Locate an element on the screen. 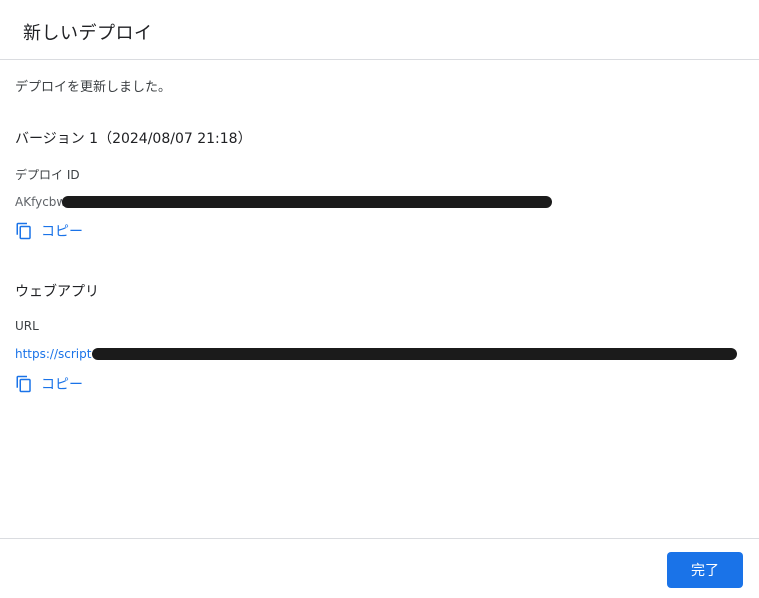 Image resolution: width=759 pixels, height=598 pixels. copy-url-button: コピー is located at coordinates (49, 384).